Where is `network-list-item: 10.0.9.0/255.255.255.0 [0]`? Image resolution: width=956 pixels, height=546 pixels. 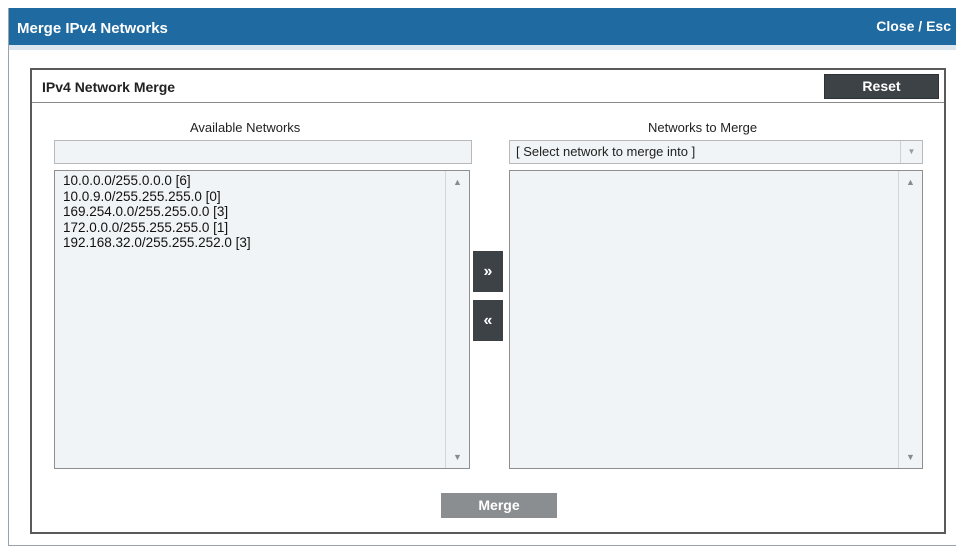
network-list-item: 10.0.9.0/255.255.255.0 [0] is located at coordinates (157, 197).